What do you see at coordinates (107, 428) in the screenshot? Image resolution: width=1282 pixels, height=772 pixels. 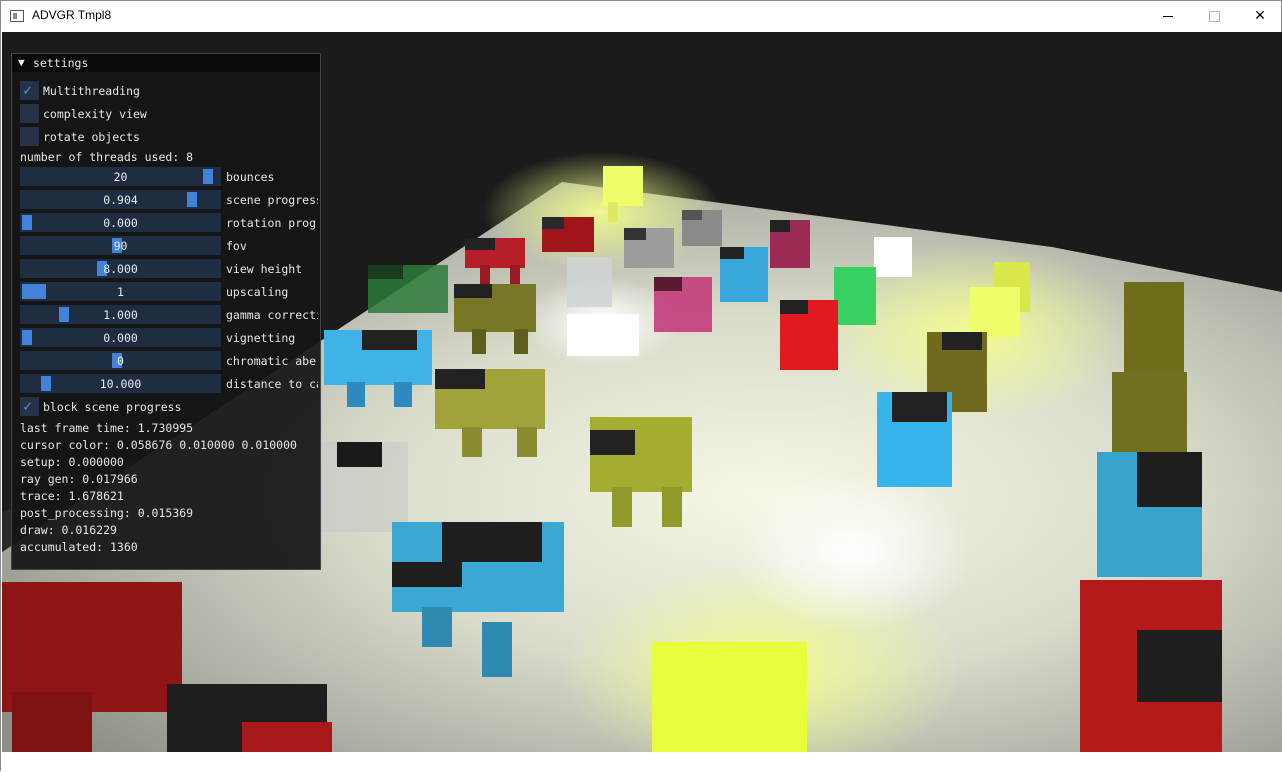 I see `stat-last-frame-time: last frame time: 1.730995` at bounding box center [107, 428].